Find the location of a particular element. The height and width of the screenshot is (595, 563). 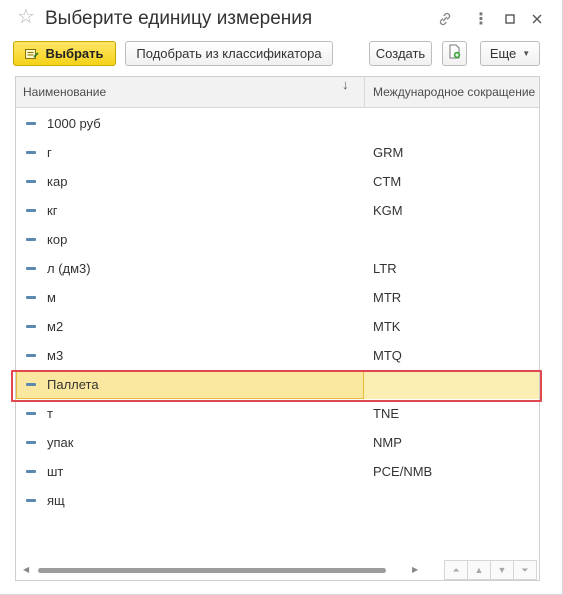

unit-abbr: PCE/NMB is located at coordinates (403, 471).